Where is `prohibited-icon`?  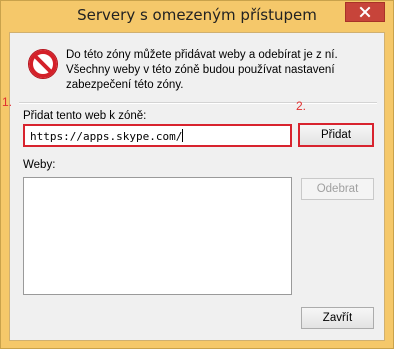 prohibited-icon is located at coordinates (43, 64).